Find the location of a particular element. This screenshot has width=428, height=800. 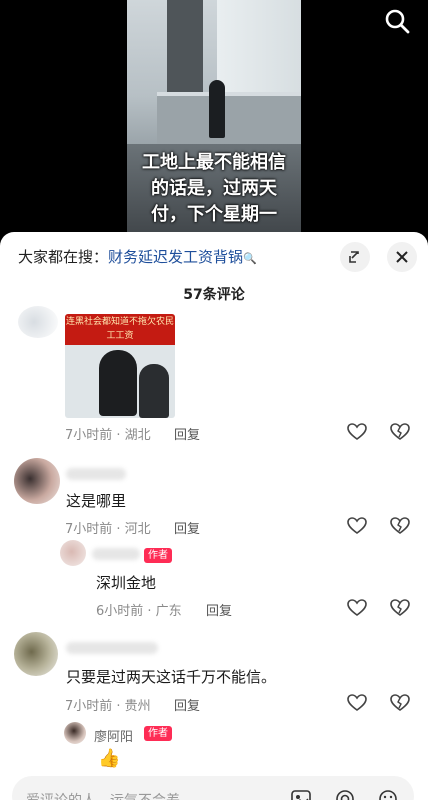

comment-count: 57条评论 is located at coordinates (214, 295).